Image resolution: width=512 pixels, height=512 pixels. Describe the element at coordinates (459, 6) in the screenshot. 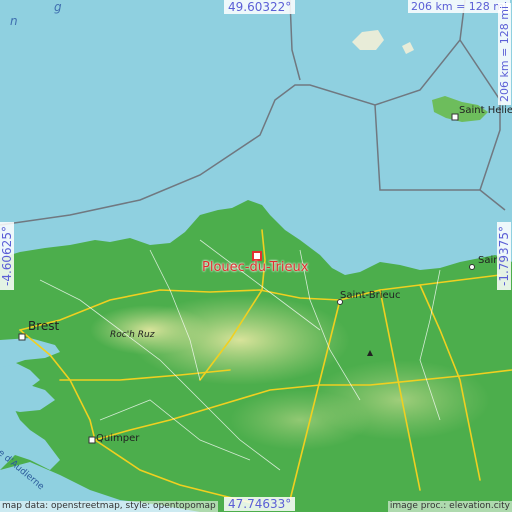

I see `scale-horizontal: 206 km = 128 mi` at that location.